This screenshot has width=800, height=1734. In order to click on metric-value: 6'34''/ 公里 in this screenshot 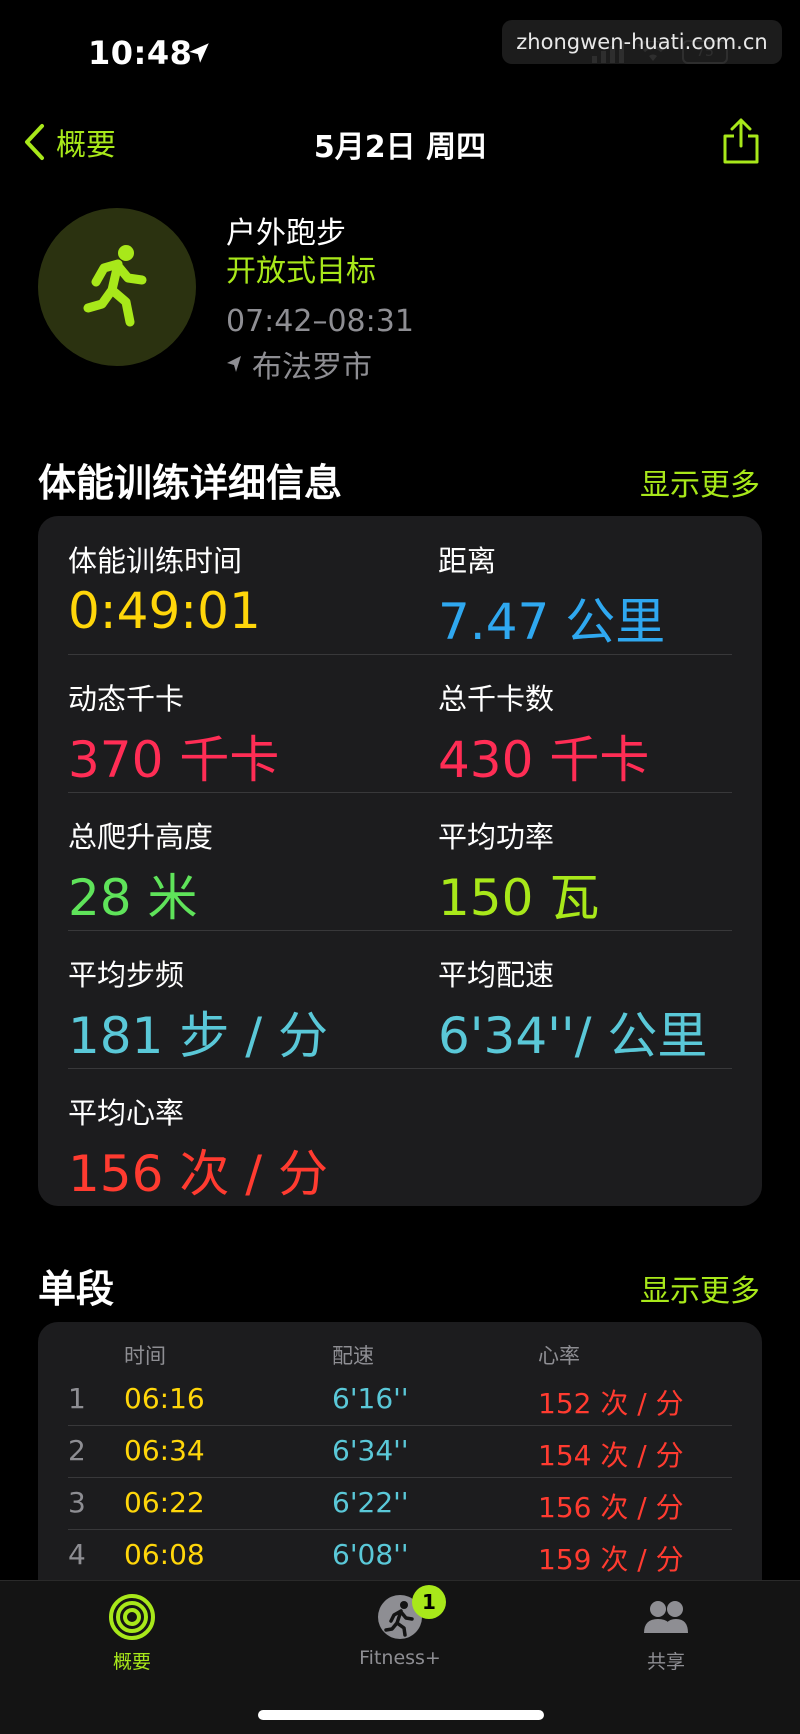, I will do `click(573, 1036)`.